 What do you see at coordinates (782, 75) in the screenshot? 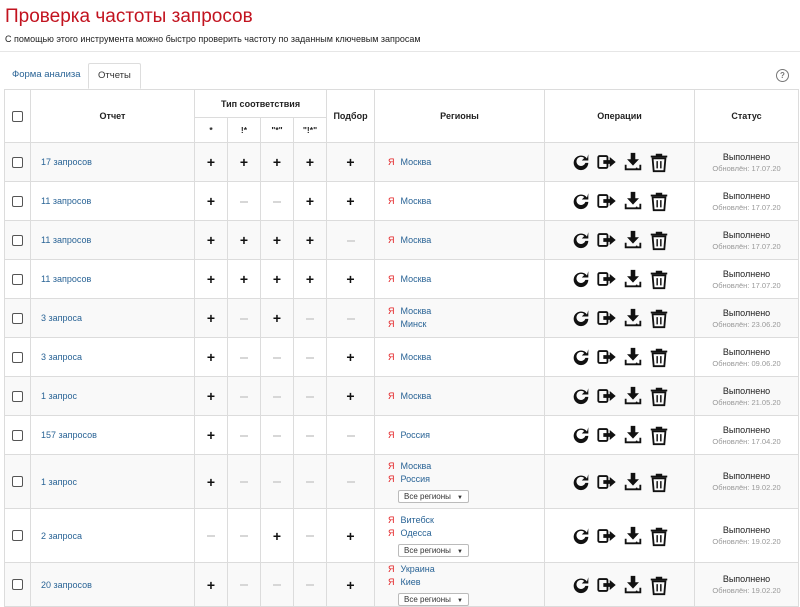
I see `question-circle-icon: ?` at bounding box center [782, 75].